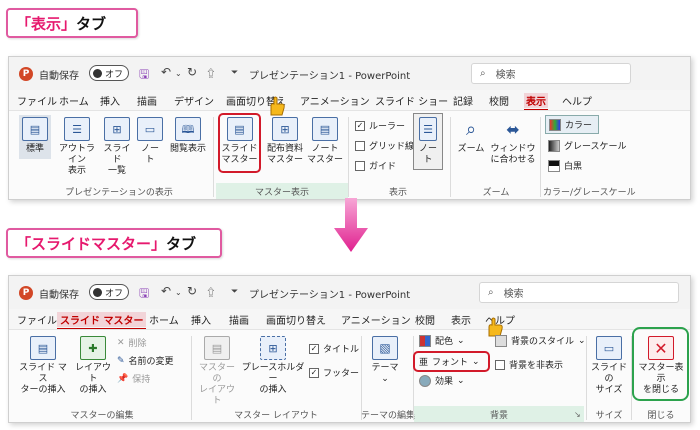 Image resolution: width=700 pixels, height=430 pixels. Describe the element at coordinates (451, 361) in the screenshot. I see `fonts-dropdown: 亜フォント ⌄` at that location.